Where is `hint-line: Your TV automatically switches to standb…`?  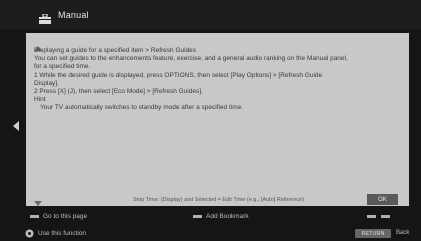 hint-line: Your TV automatically switches to standb… is located at coordinates (142, 108).